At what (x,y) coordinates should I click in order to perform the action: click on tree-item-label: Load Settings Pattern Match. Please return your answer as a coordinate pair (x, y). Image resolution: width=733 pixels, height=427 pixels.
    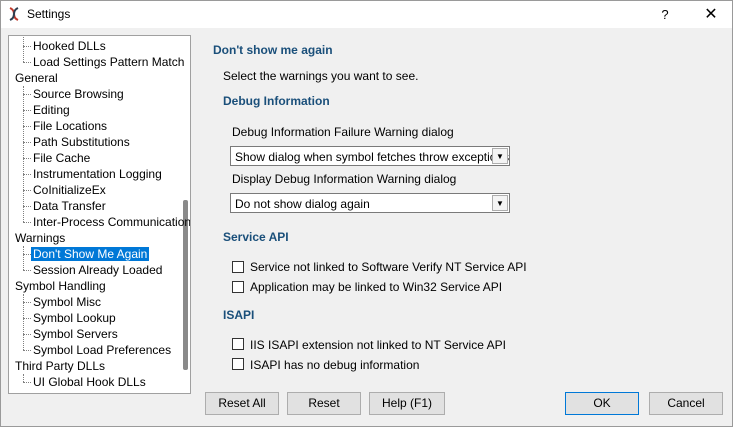
    Looking at the image, I should click on (109, 62).